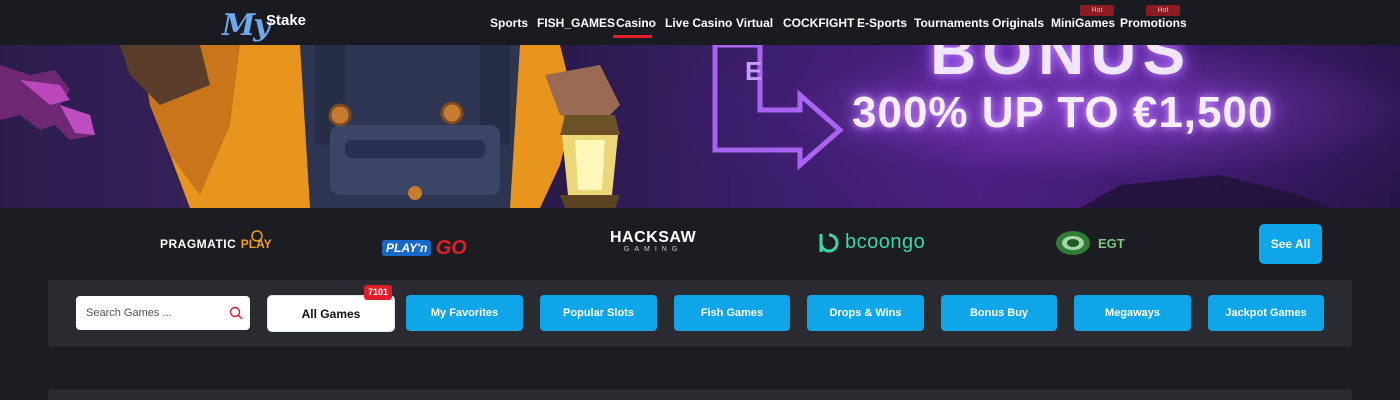 The height and width of the screenshot is (400, 1400). I want to click on pragmatic-sun-icon, so click(257, 236).